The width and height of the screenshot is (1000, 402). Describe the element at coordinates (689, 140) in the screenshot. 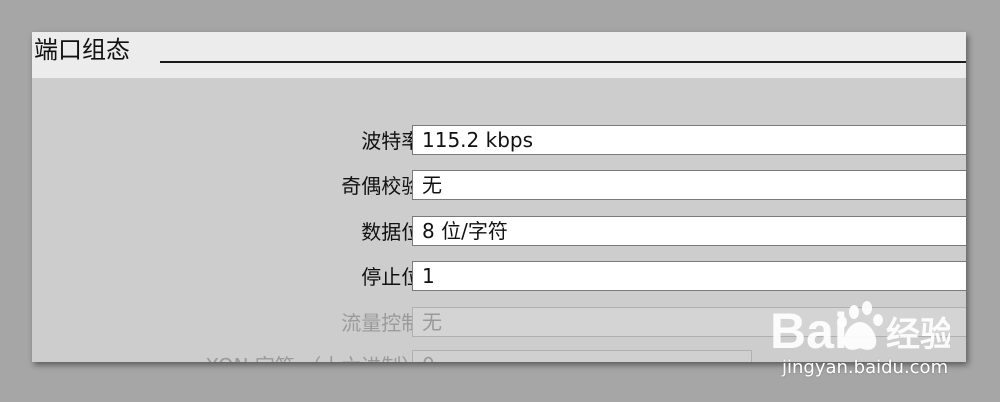

I see `baud-rate-field: 115.2 kbps` at that location.